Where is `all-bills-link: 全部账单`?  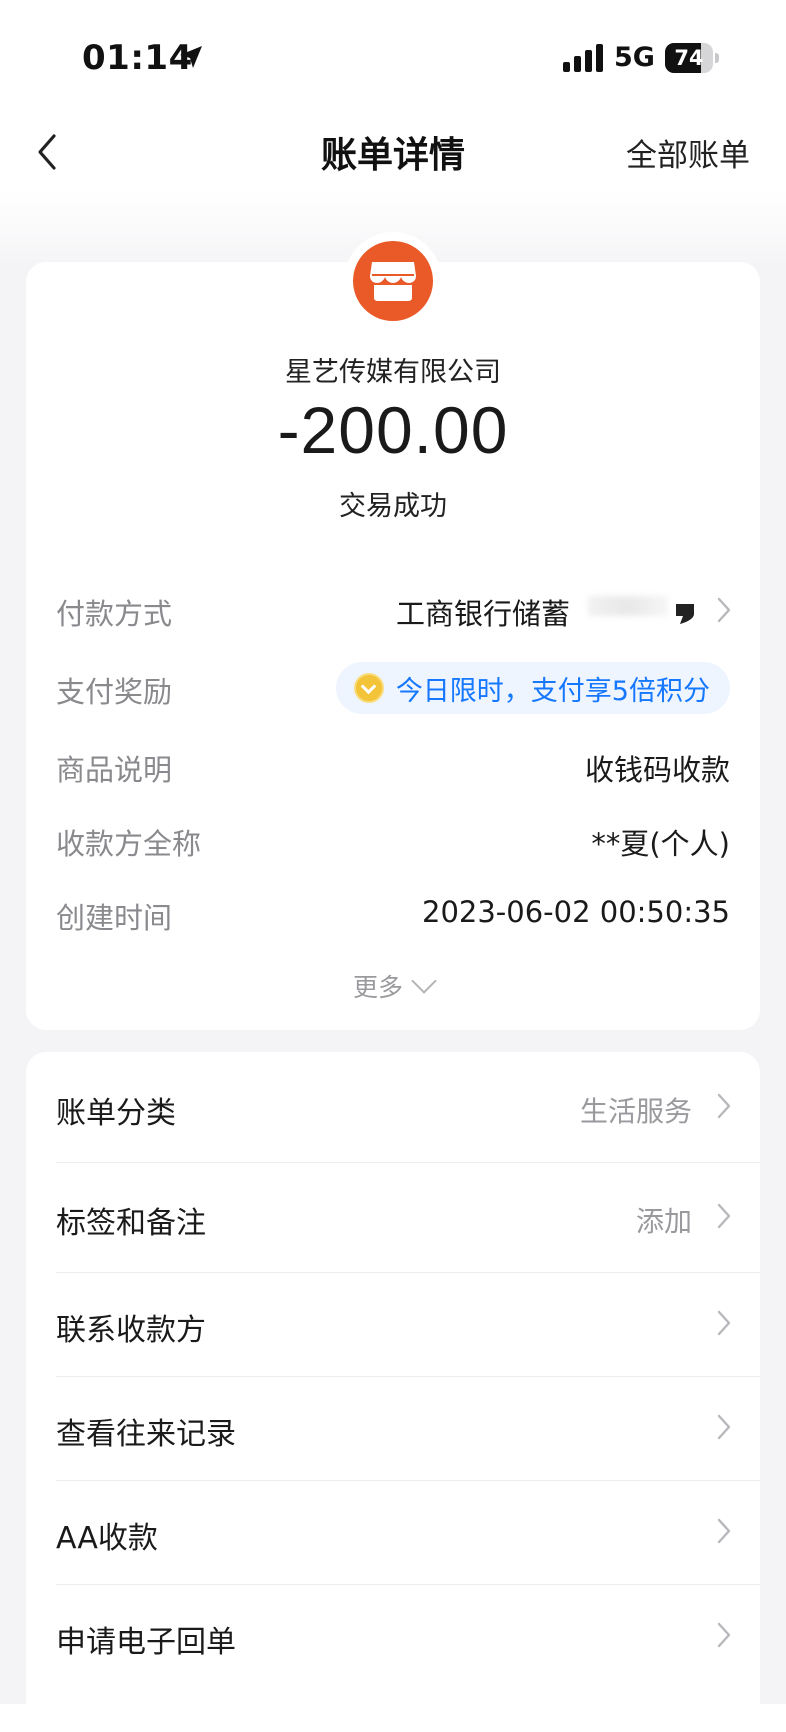 all-bills-link: 全部账单 is located at coordinates (688, 152).